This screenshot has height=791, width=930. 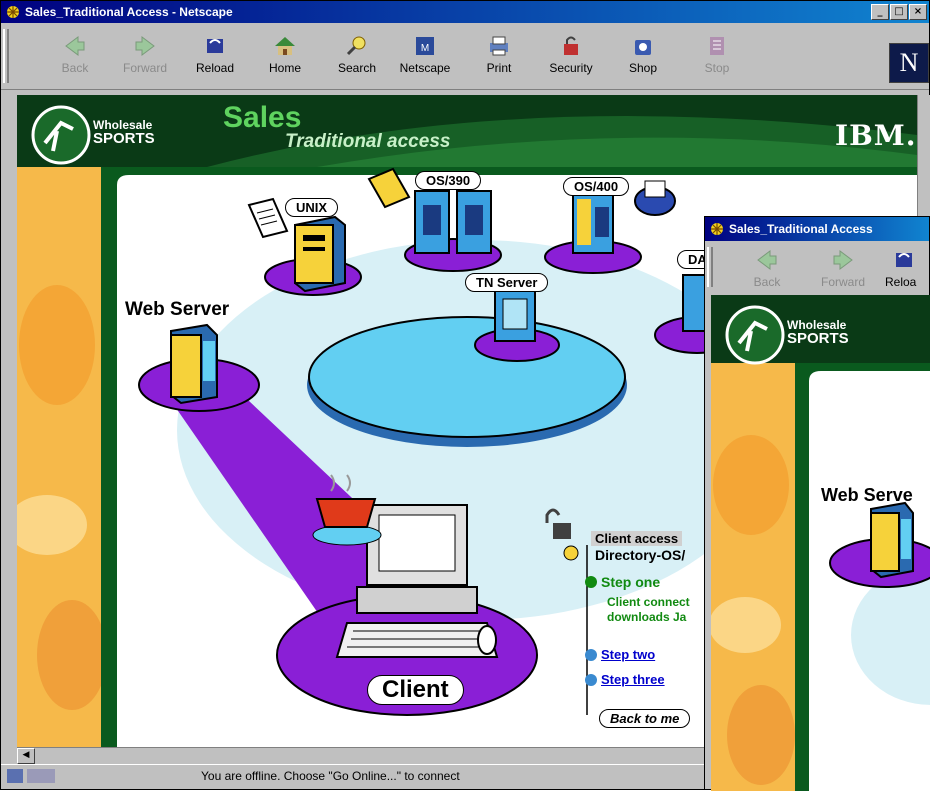 What do you see at coordinates (285, 46) in the screenshot?
I see `home-icon` at bounding box center [285, 46].